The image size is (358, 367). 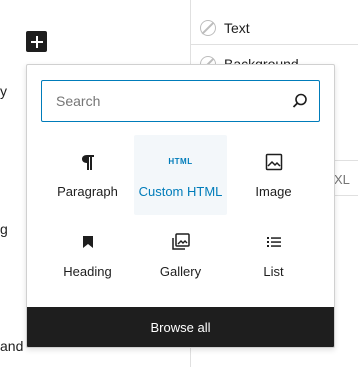 What do you see at coordinates (180, 271) in the screenshot?
I see `block-label: Gallery` at bounding box center [180, 271].